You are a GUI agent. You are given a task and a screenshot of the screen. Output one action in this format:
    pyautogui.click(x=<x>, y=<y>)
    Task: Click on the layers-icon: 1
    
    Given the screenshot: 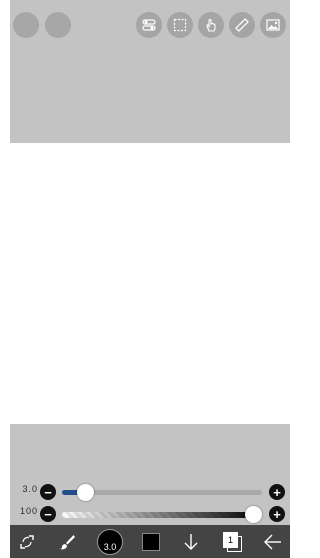 What is the action you would take?
    pyautogui.click(x=232, y=541)
    